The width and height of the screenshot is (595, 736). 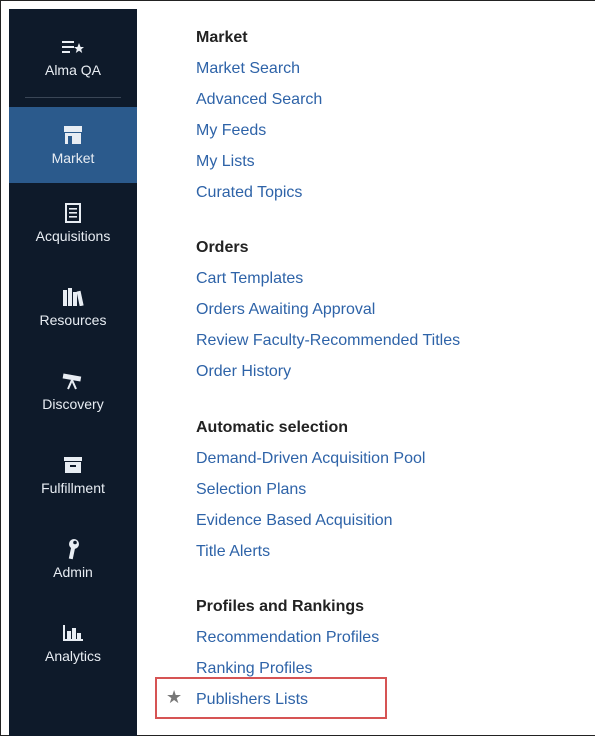 I want to click on link-recommendation-profiles: Recommendation Profiles, so click(x=287, y=638).